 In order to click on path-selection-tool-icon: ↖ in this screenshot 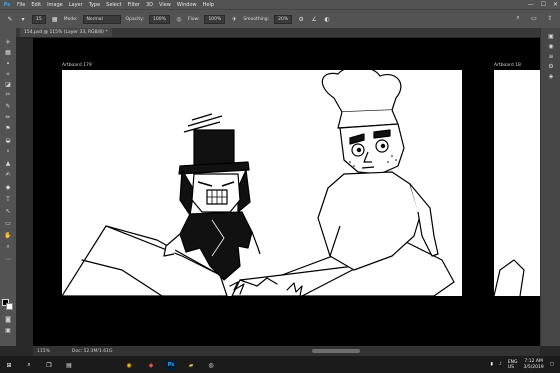, I will do `click(8, 211)`.